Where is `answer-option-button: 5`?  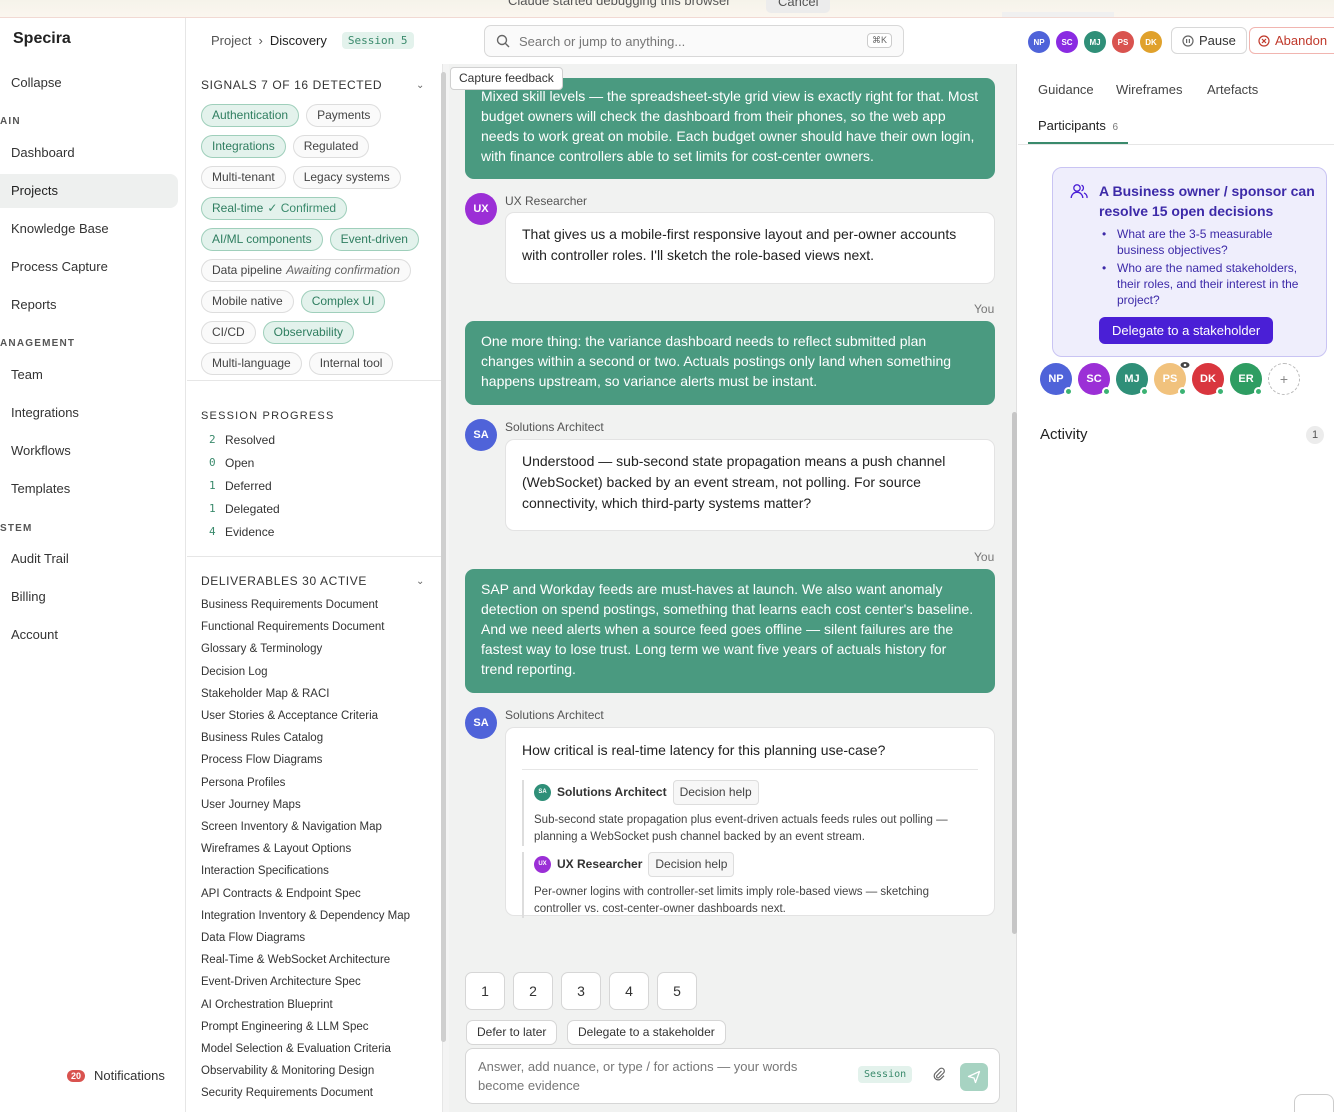
answer-option-button: 5 is located at coordinates (677, 991).